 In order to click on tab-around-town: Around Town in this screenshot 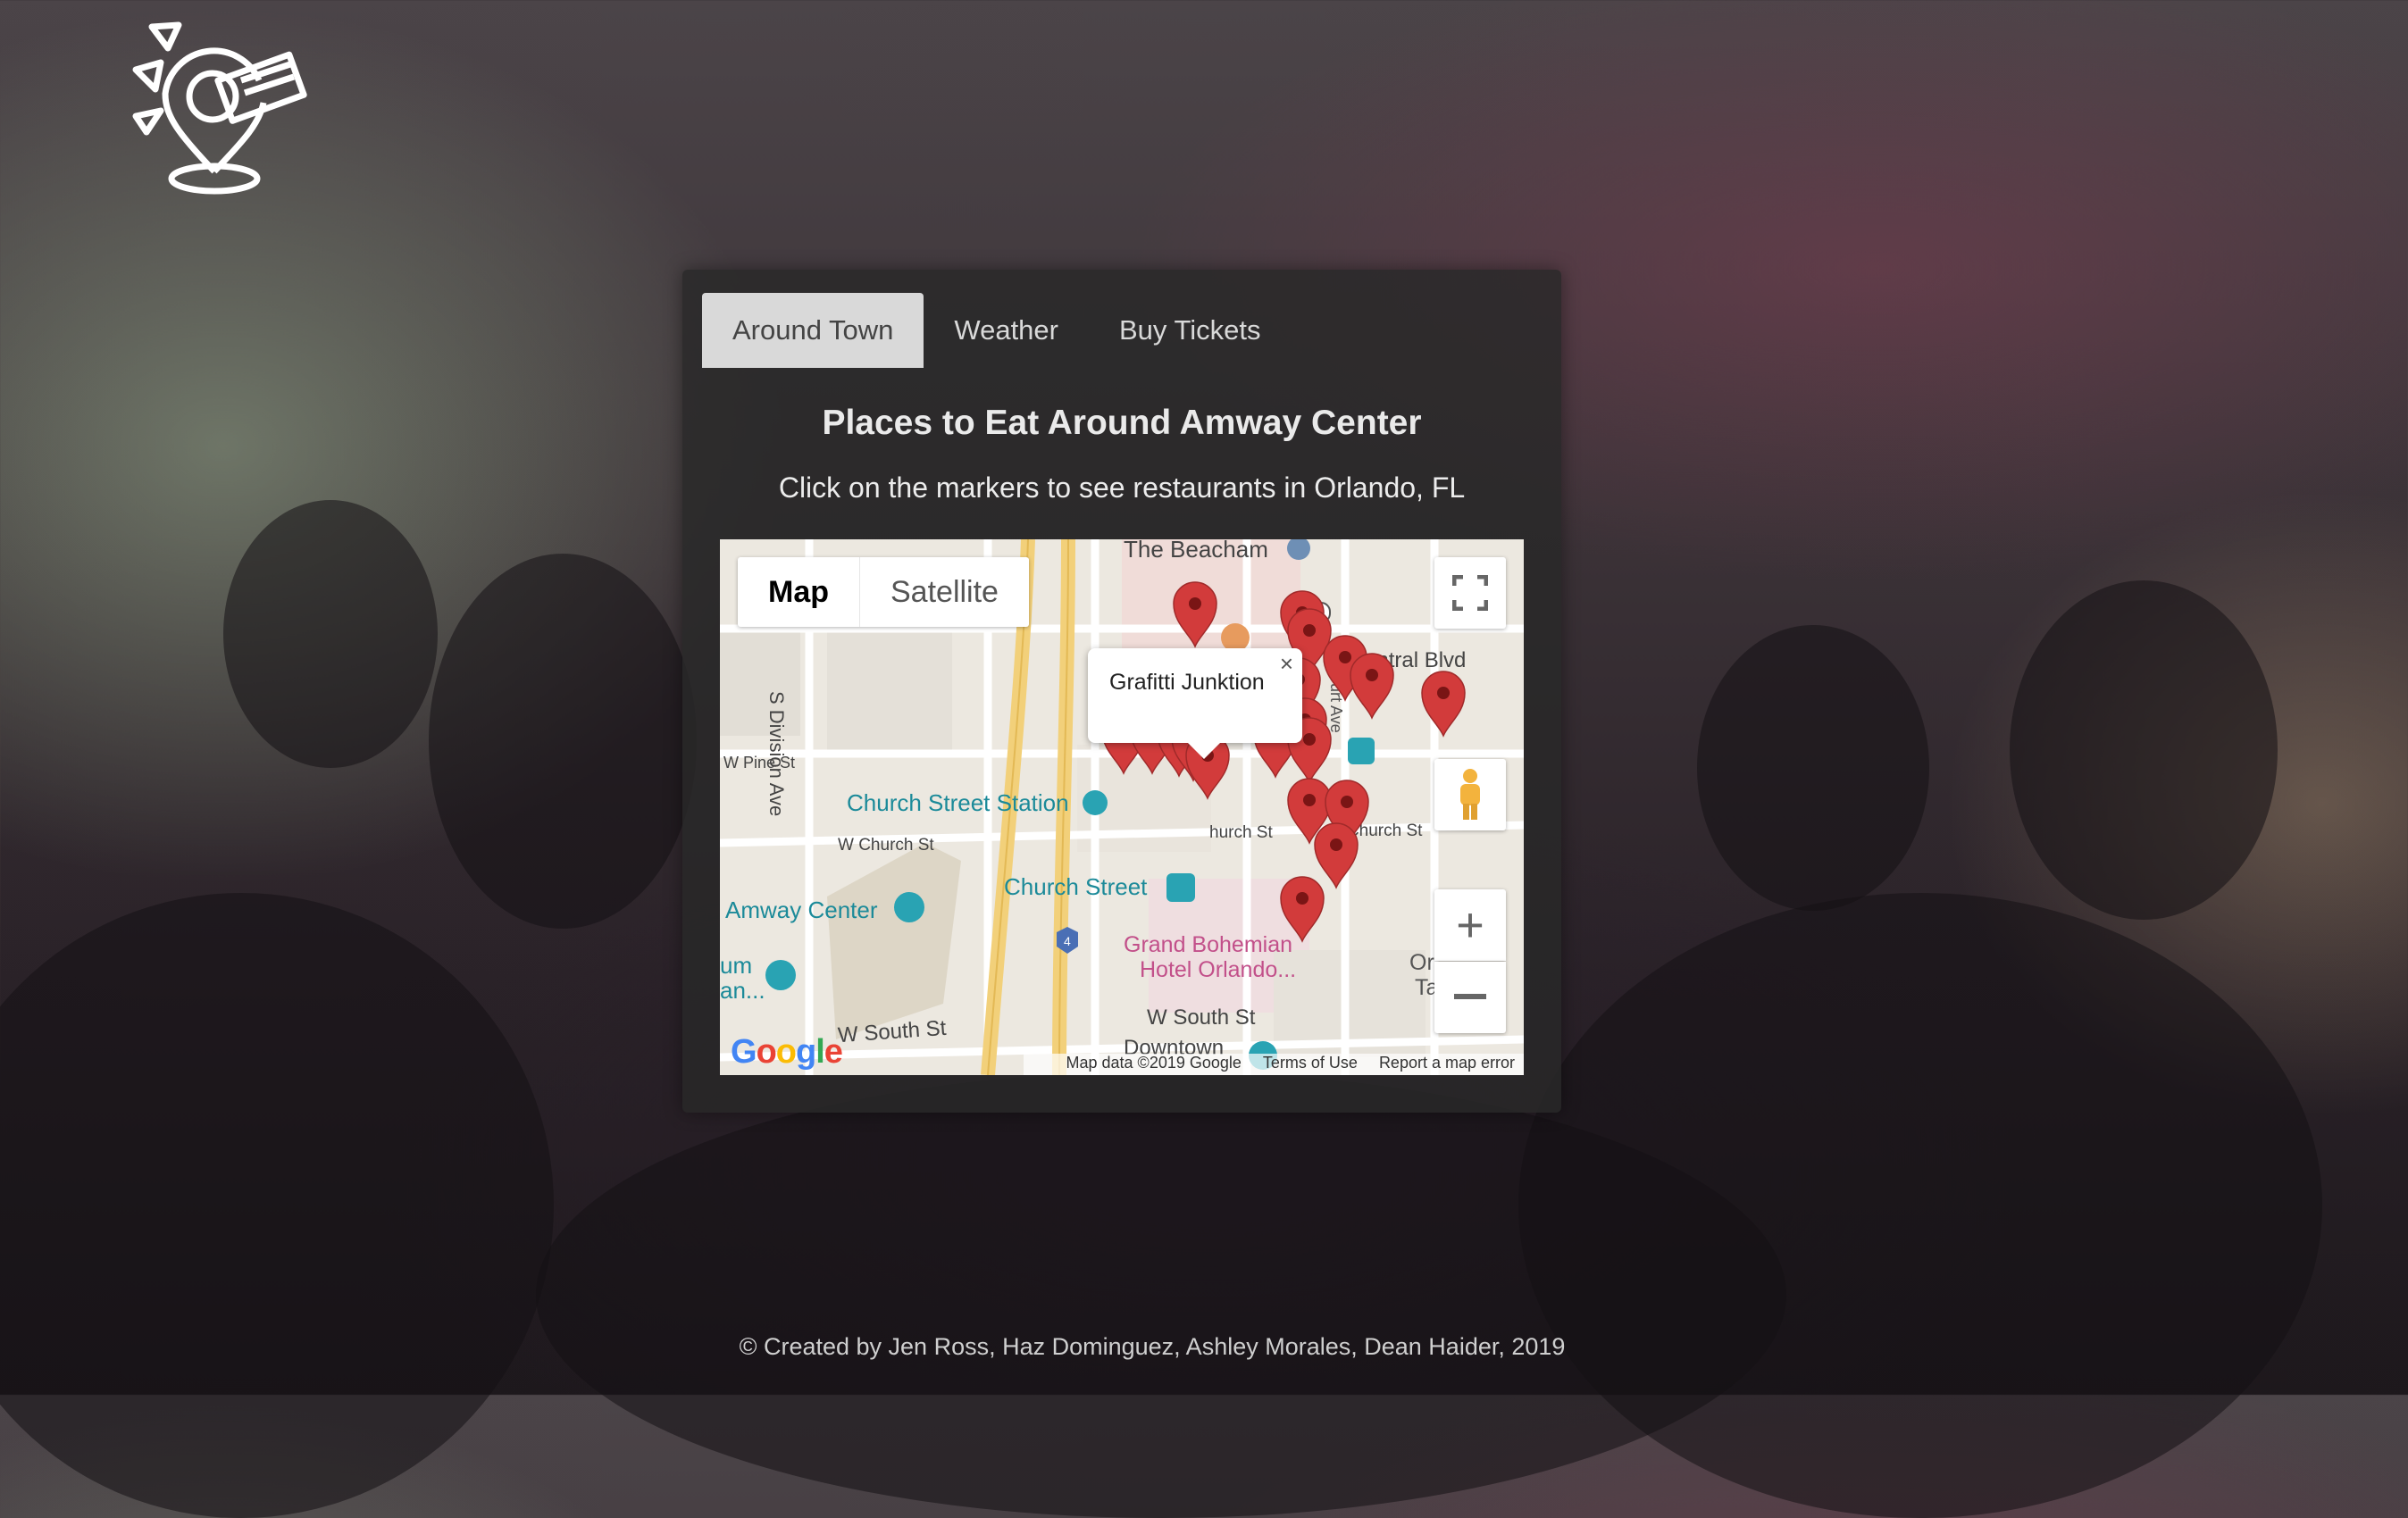, I will do `click(813, 331)`.